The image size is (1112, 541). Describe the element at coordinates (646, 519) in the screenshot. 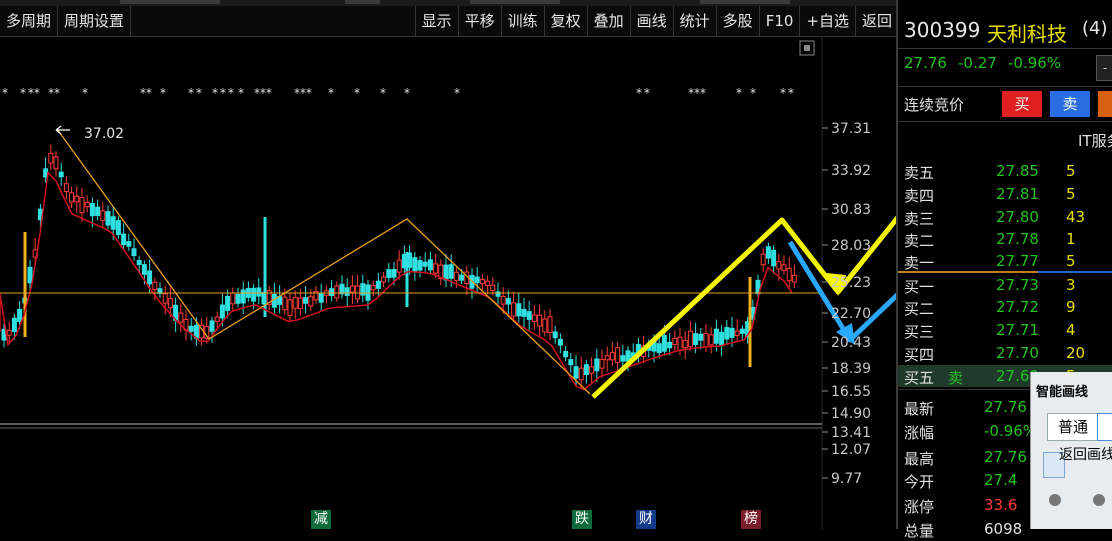

I see `event-badge: 财` at that location.